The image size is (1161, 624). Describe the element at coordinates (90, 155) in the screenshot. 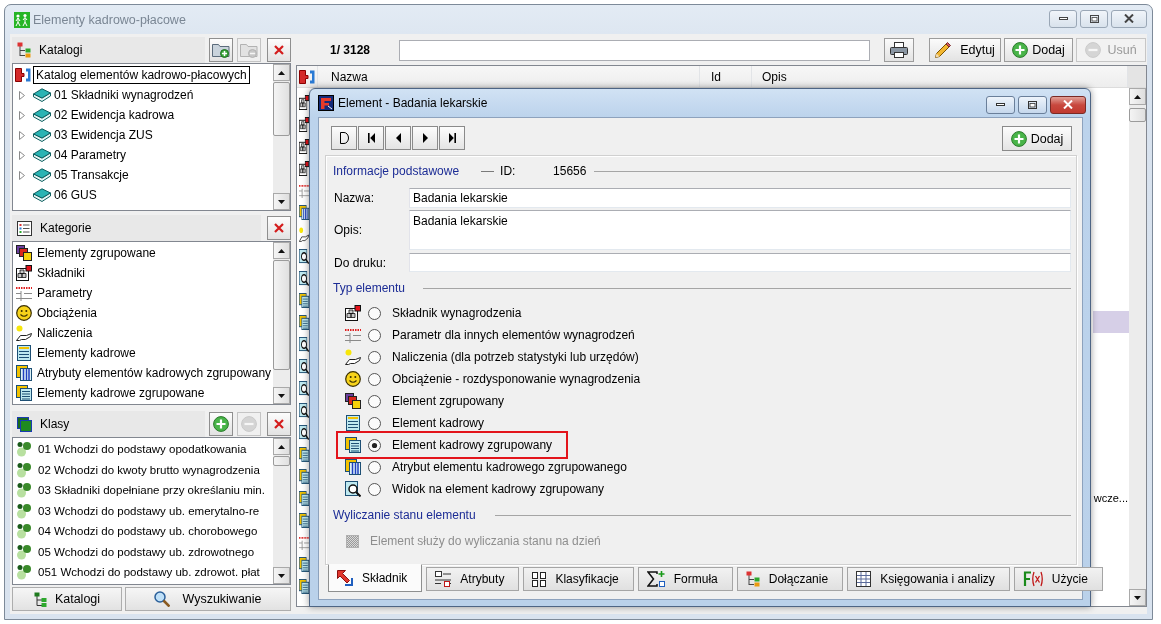

I see `tree-item: 04 Parametry` at that location.